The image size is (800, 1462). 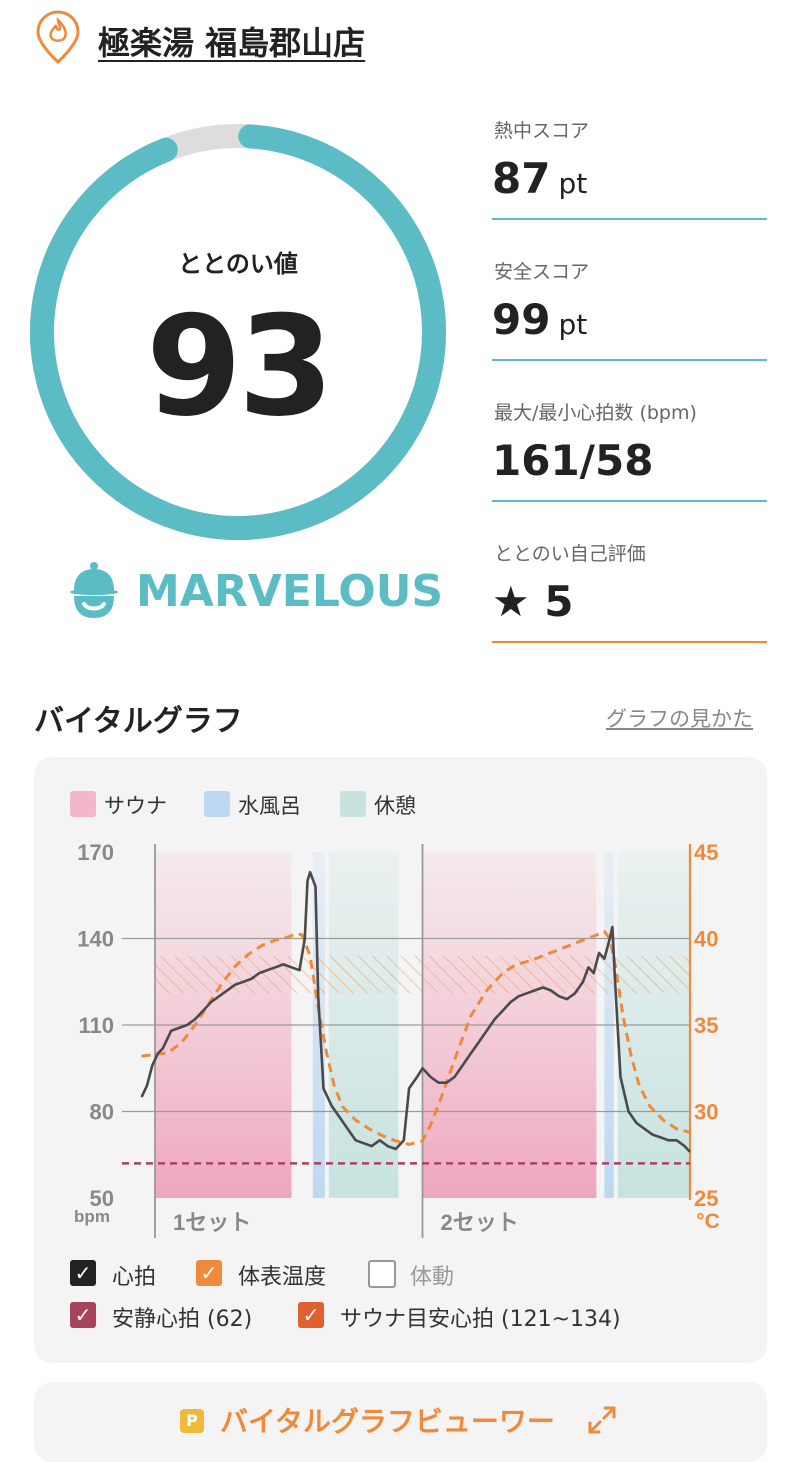 What do you see at coordinates (83, 1273) in the screenshot?
I see `checkbox-heart-rate: ✓` at bounding box center [83, 1273].